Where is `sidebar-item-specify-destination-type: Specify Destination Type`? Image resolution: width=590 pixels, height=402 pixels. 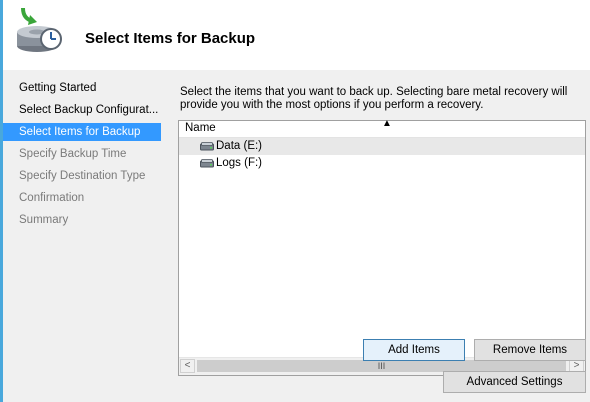
sidebar-item-specify-destination-type: Specify Destination Type is located at coordinates (82, 176).